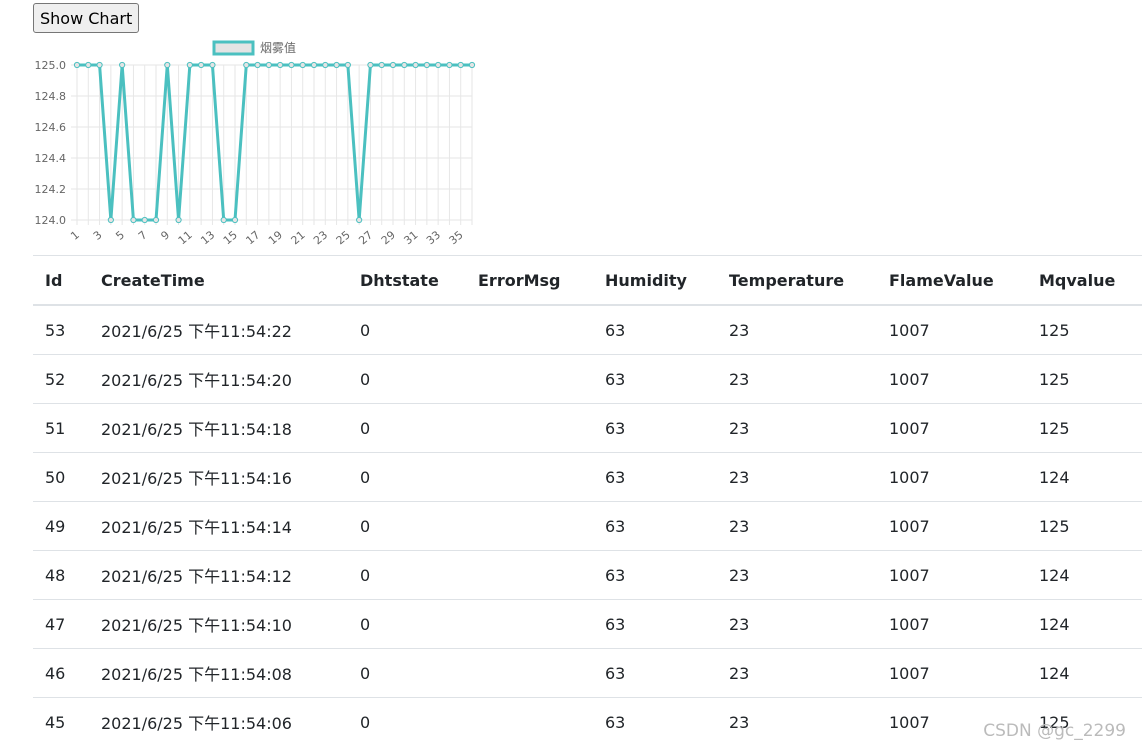  What do you see at coordinates (433, 237) in the screenshot?
I see `x-tick-label: 33` at bounding box center [433, 237].